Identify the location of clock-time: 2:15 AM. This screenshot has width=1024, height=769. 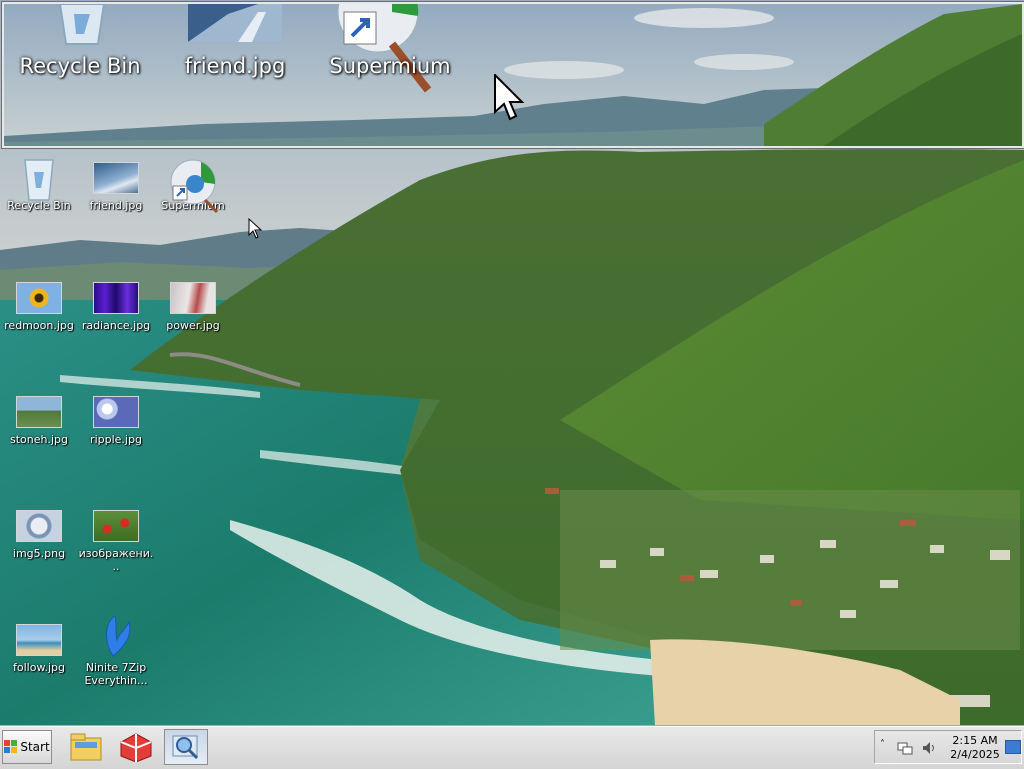
(975, 740).